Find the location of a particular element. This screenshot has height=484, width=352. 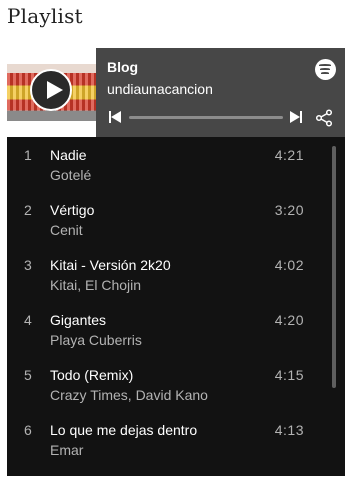

track-title: Todo (Remix) is located at coordinates (91, 375).